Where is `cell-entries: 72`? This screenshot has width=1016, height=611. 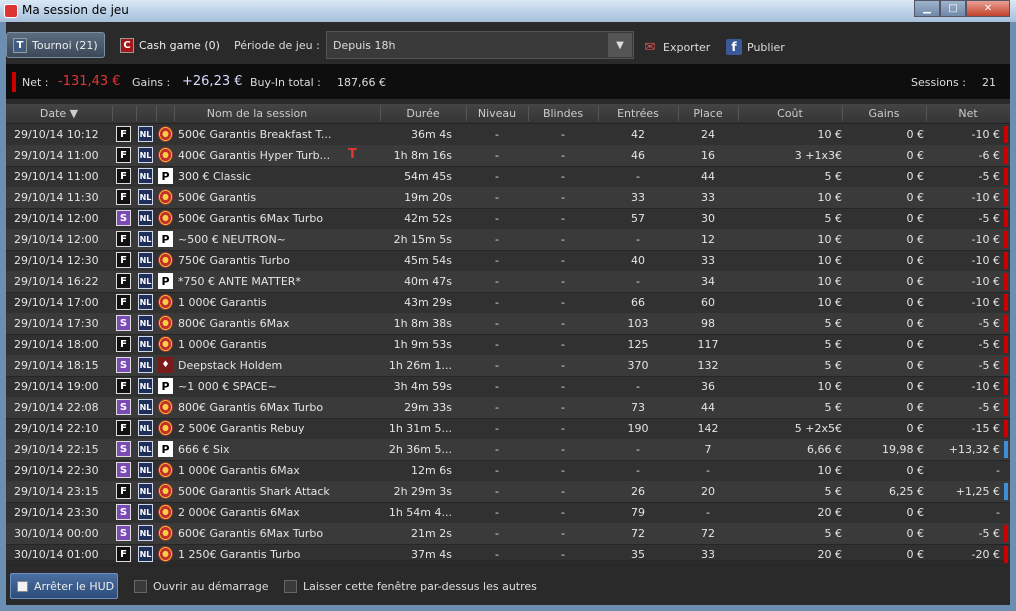 cell-entries: 72 is located at coordinates (638, 533).